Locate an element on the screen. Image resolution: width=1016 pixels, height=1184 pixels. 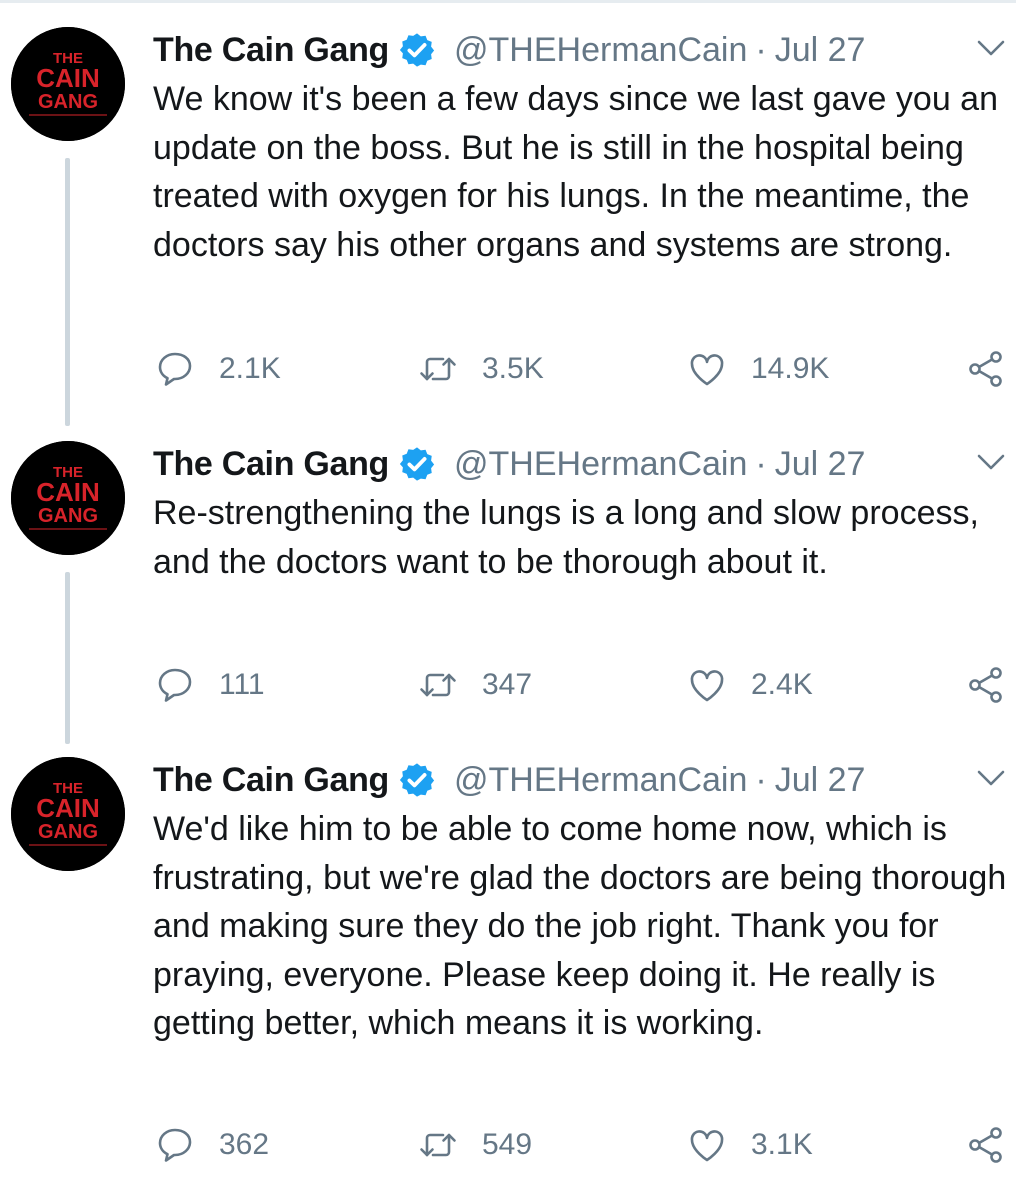
retweet-button: 3.5K is located at coordinates (481, 369).